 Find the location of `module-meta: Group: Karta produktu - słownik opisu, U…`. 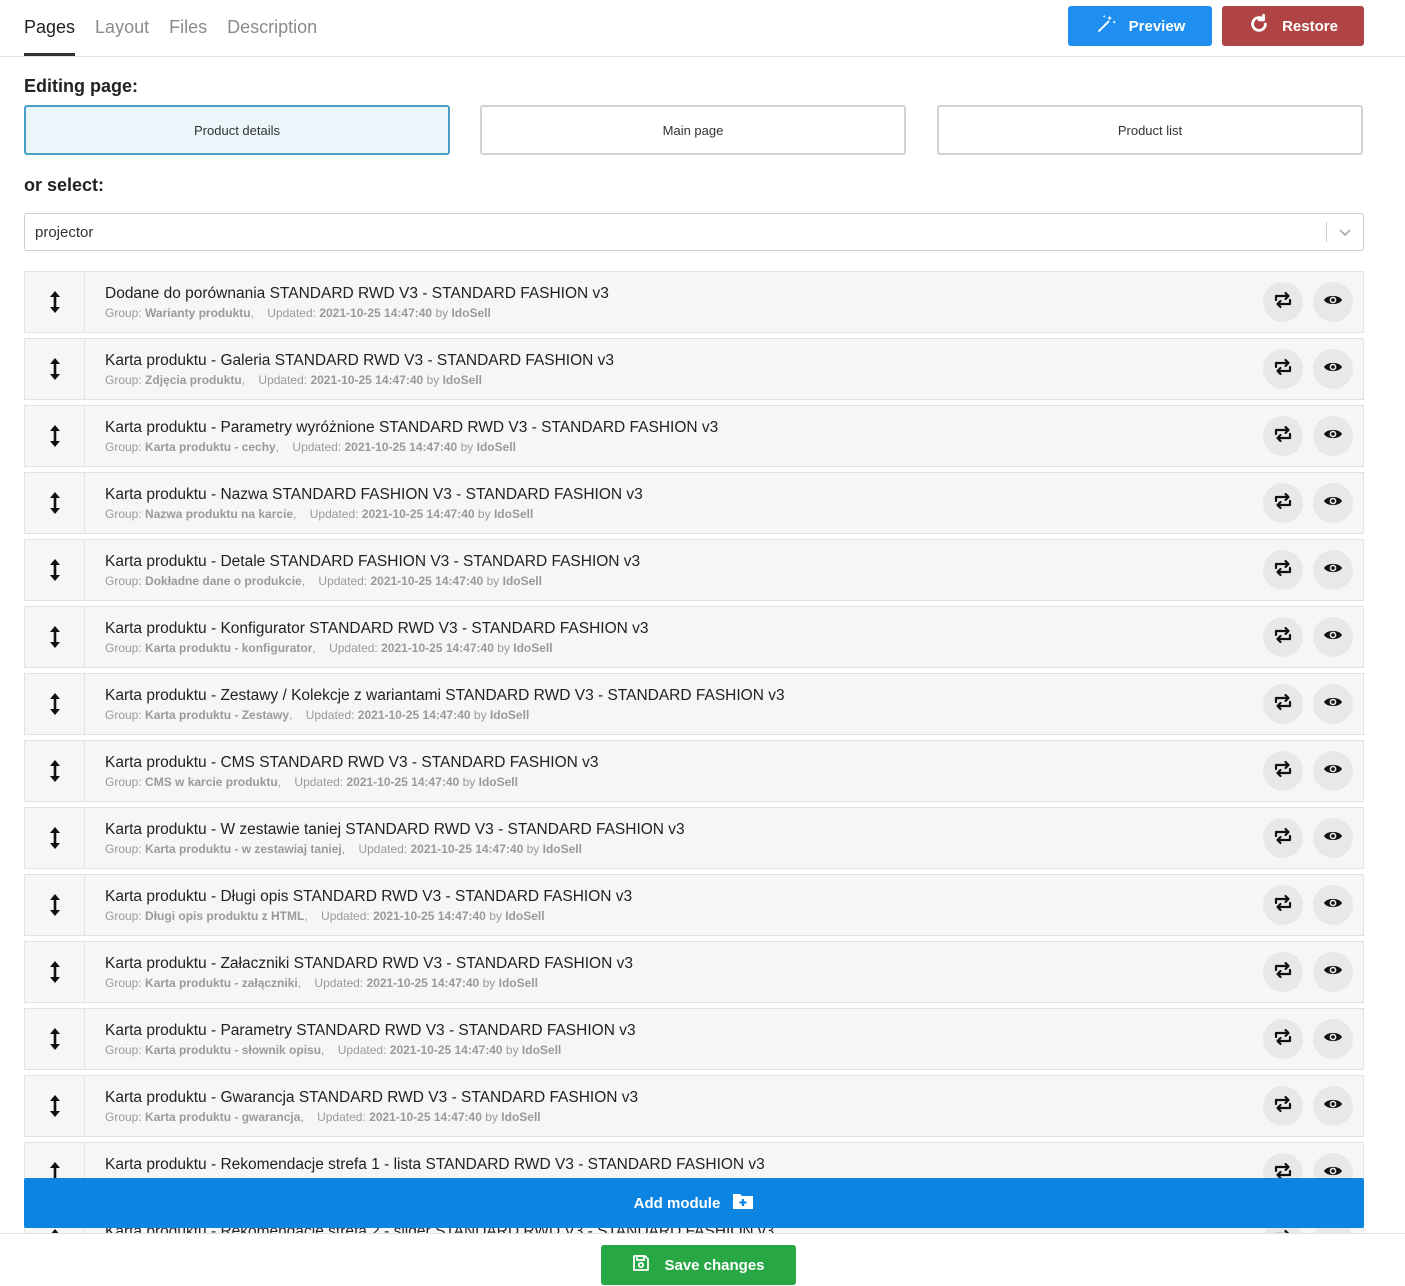

module-meta: Group: Karta produktu - słownik opisu, U… is located at coordinates (333, 1050).